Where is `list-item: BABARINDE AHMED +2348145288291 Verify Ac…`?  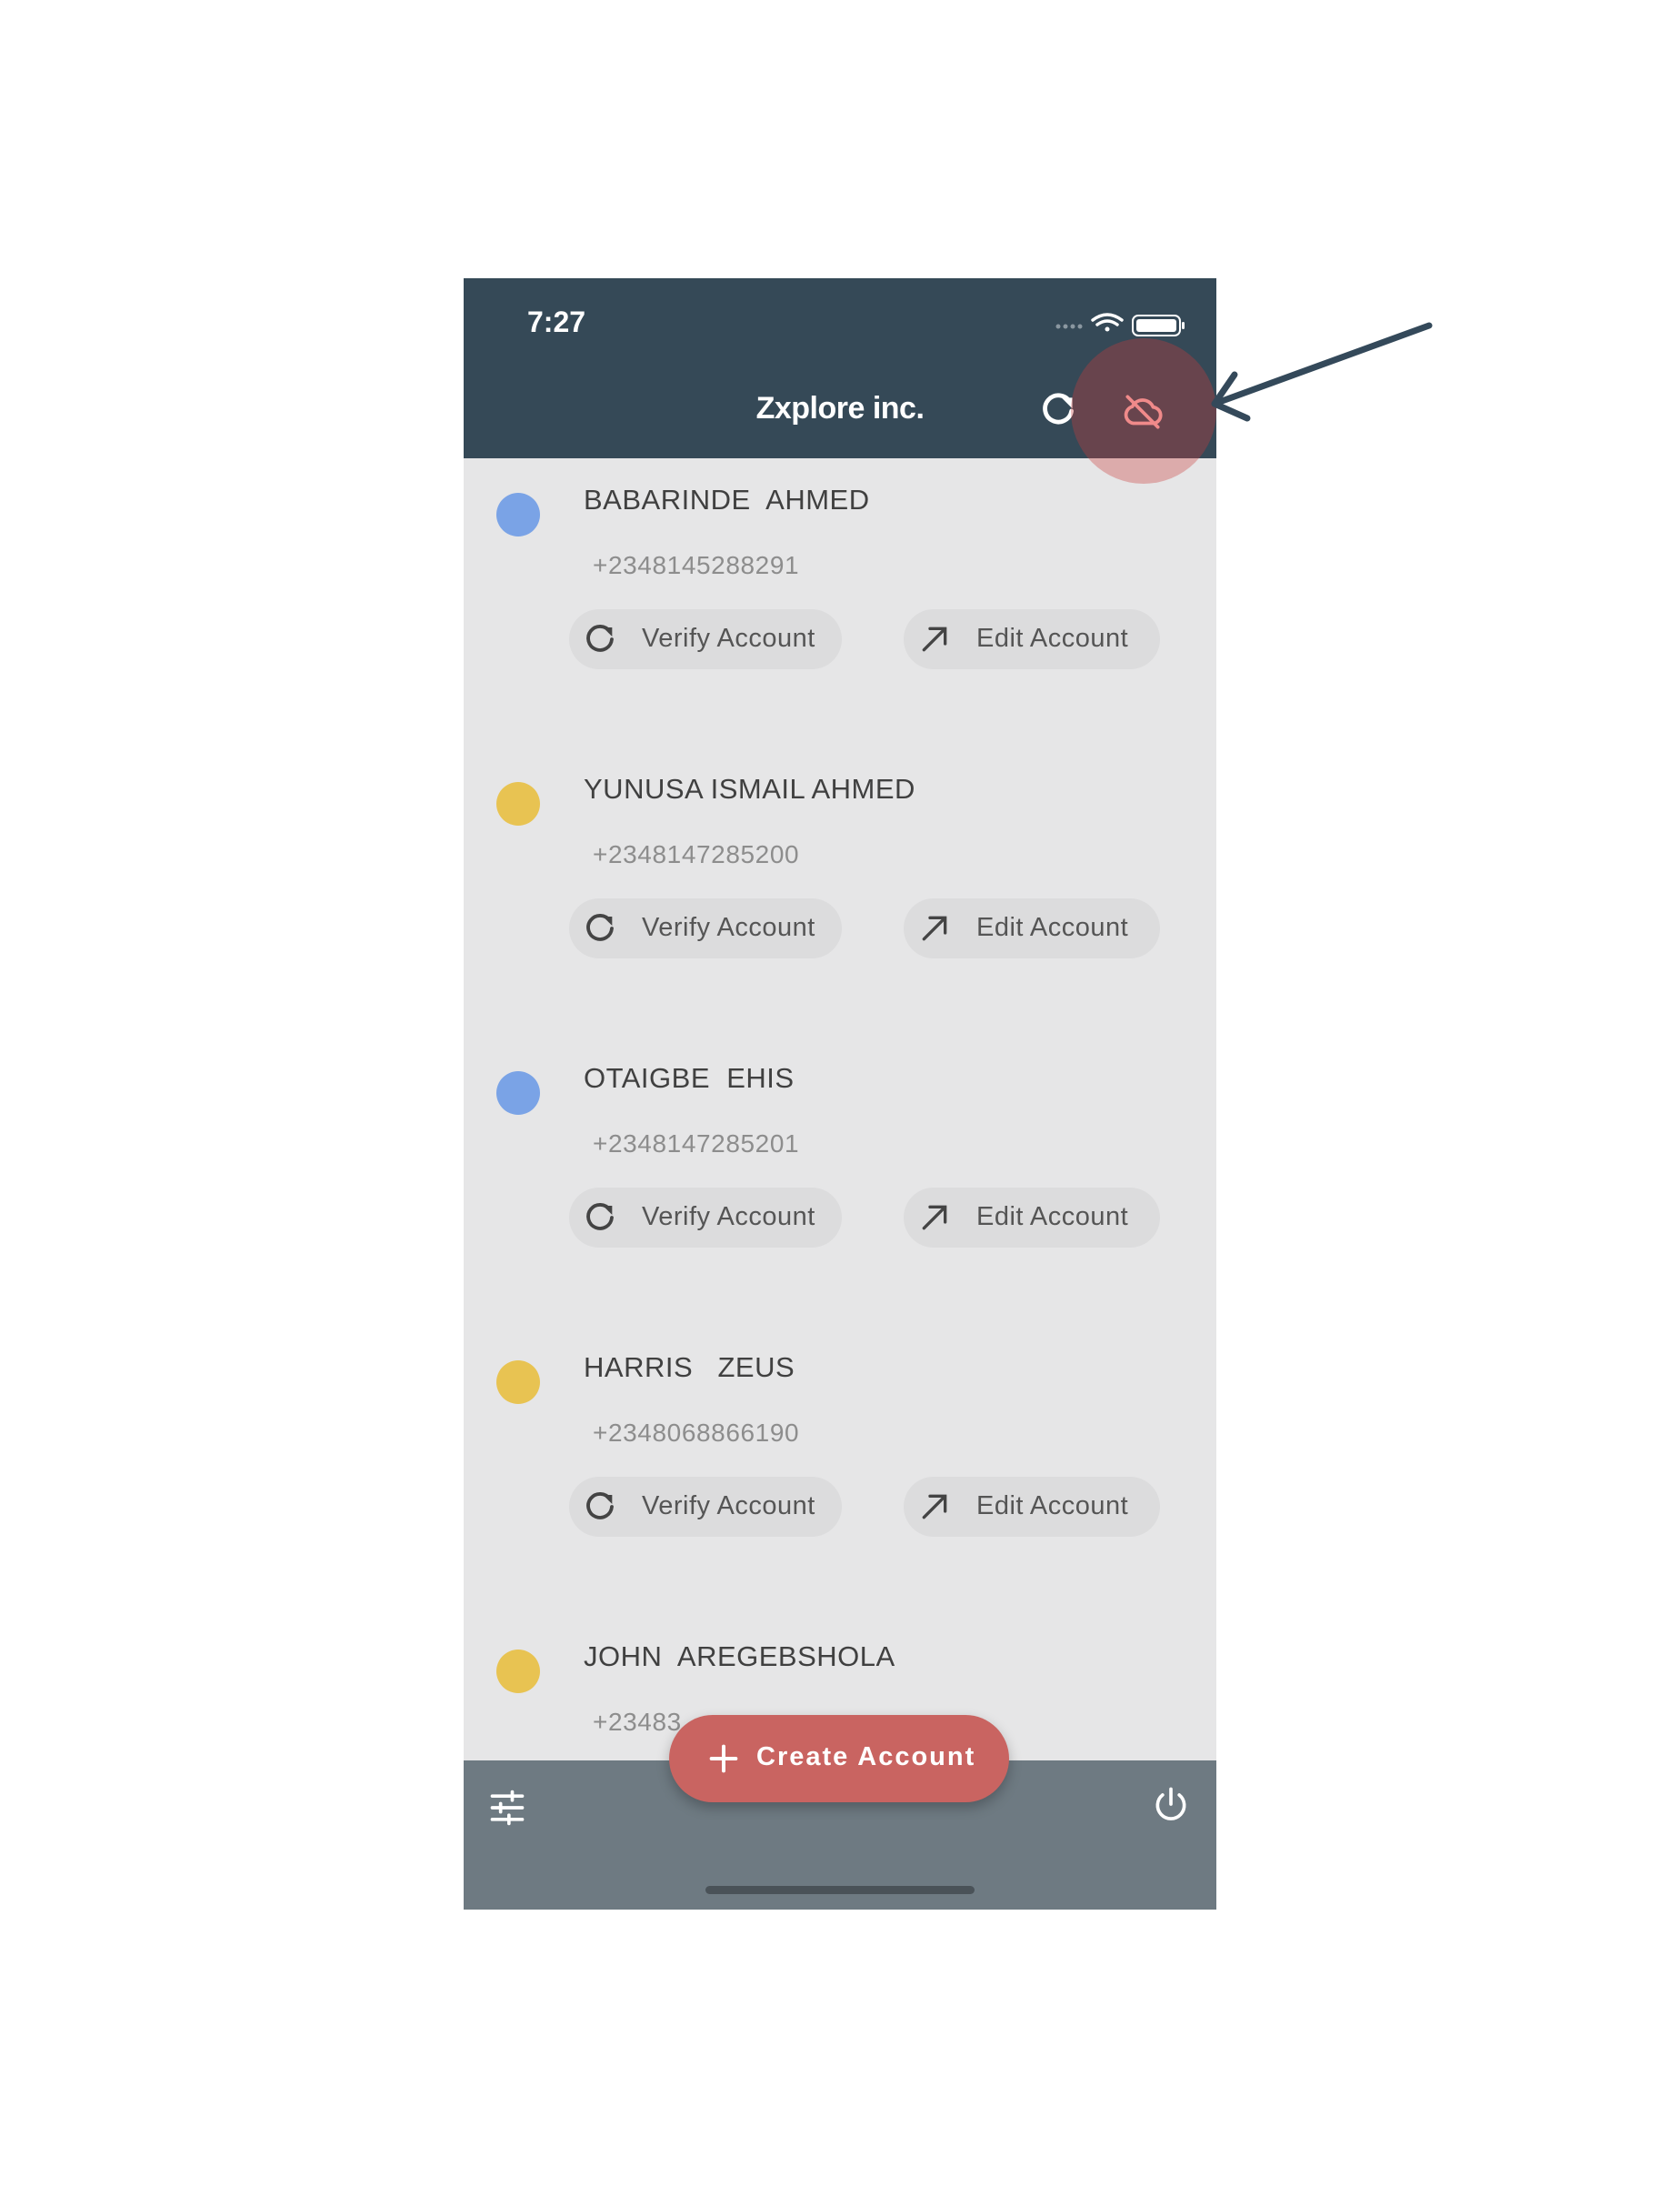
list-item: BABARINDE AHMED +2348145288291 Verify Ac… is located at coordinates (840, 602).